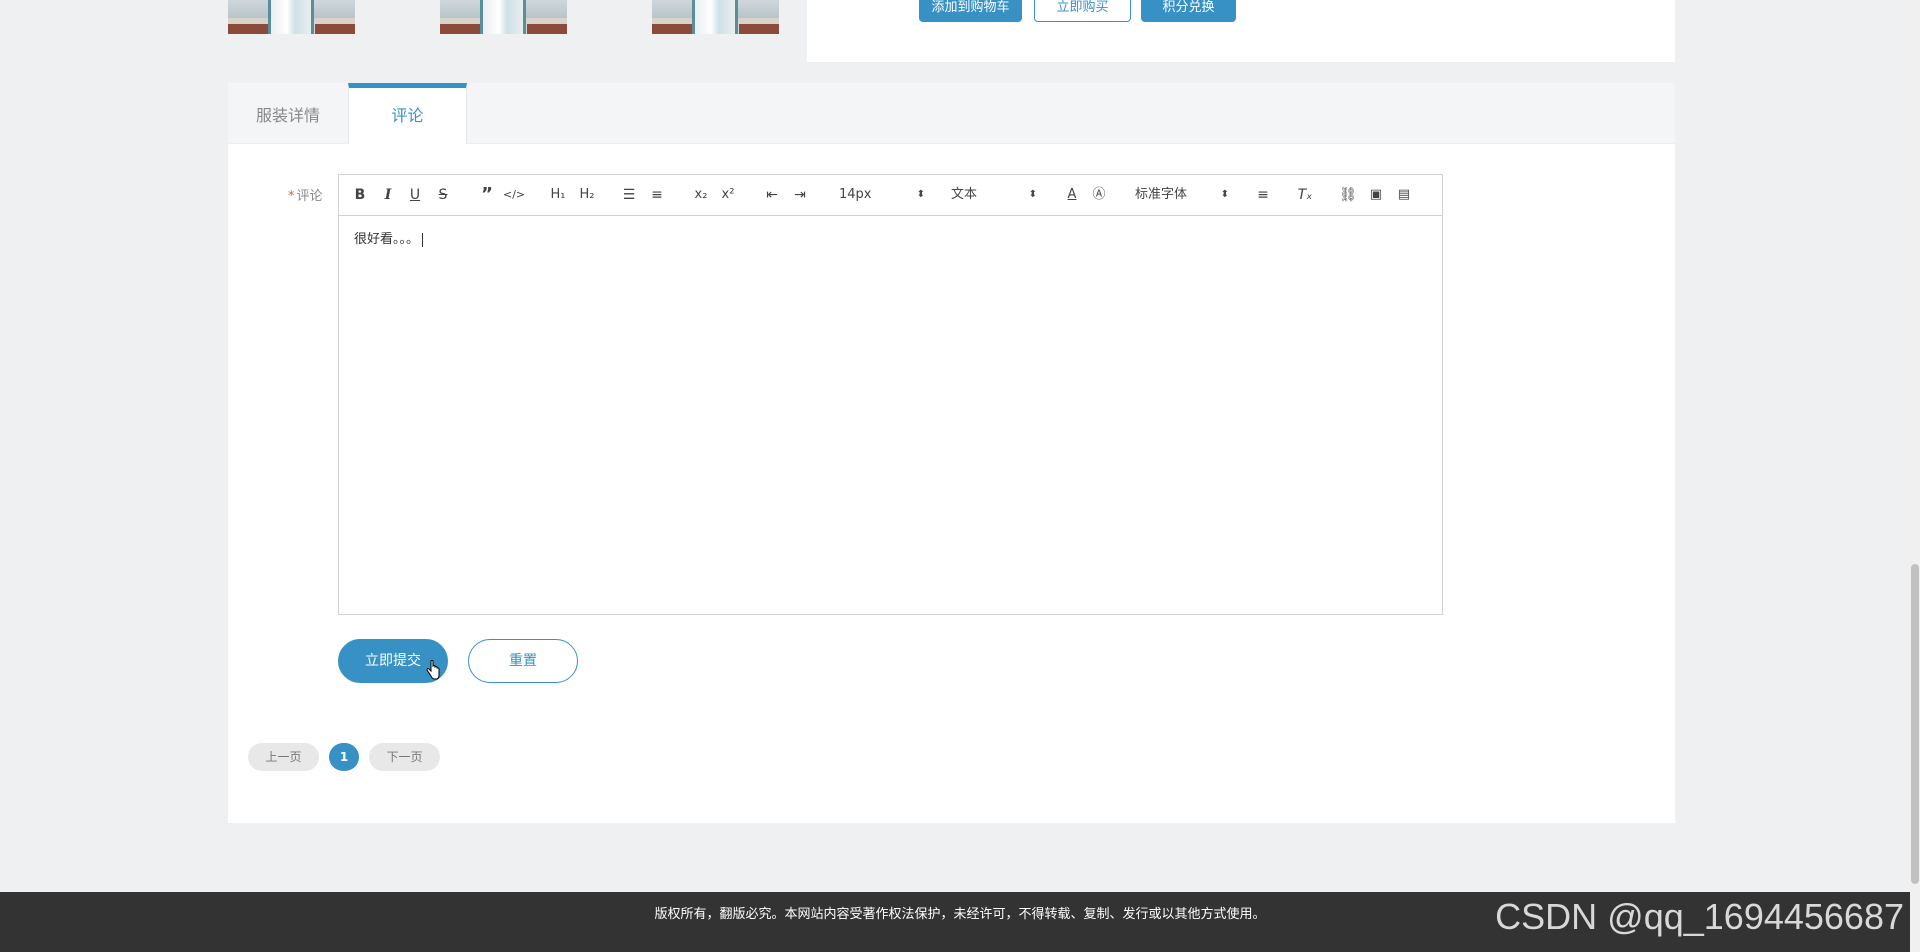 This screenshot has height=952, width=1920. What do you see at coordinates (404, 757) in the screenshot?
I see `pager-next-button: 下一页` at bounding box center [404, 757].